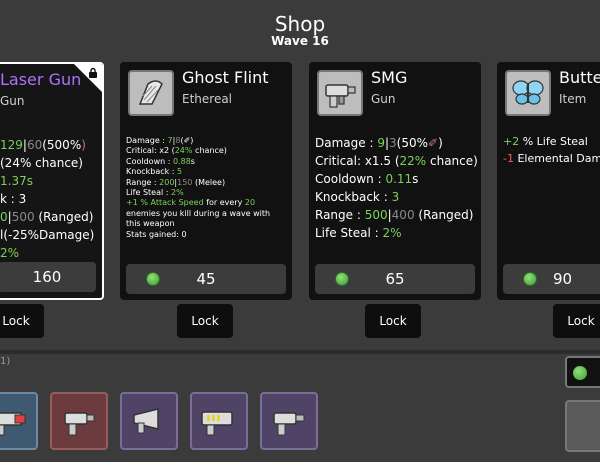 The image size is (600, 462). I want to click on shop-title: Shop, so click(300, 24).